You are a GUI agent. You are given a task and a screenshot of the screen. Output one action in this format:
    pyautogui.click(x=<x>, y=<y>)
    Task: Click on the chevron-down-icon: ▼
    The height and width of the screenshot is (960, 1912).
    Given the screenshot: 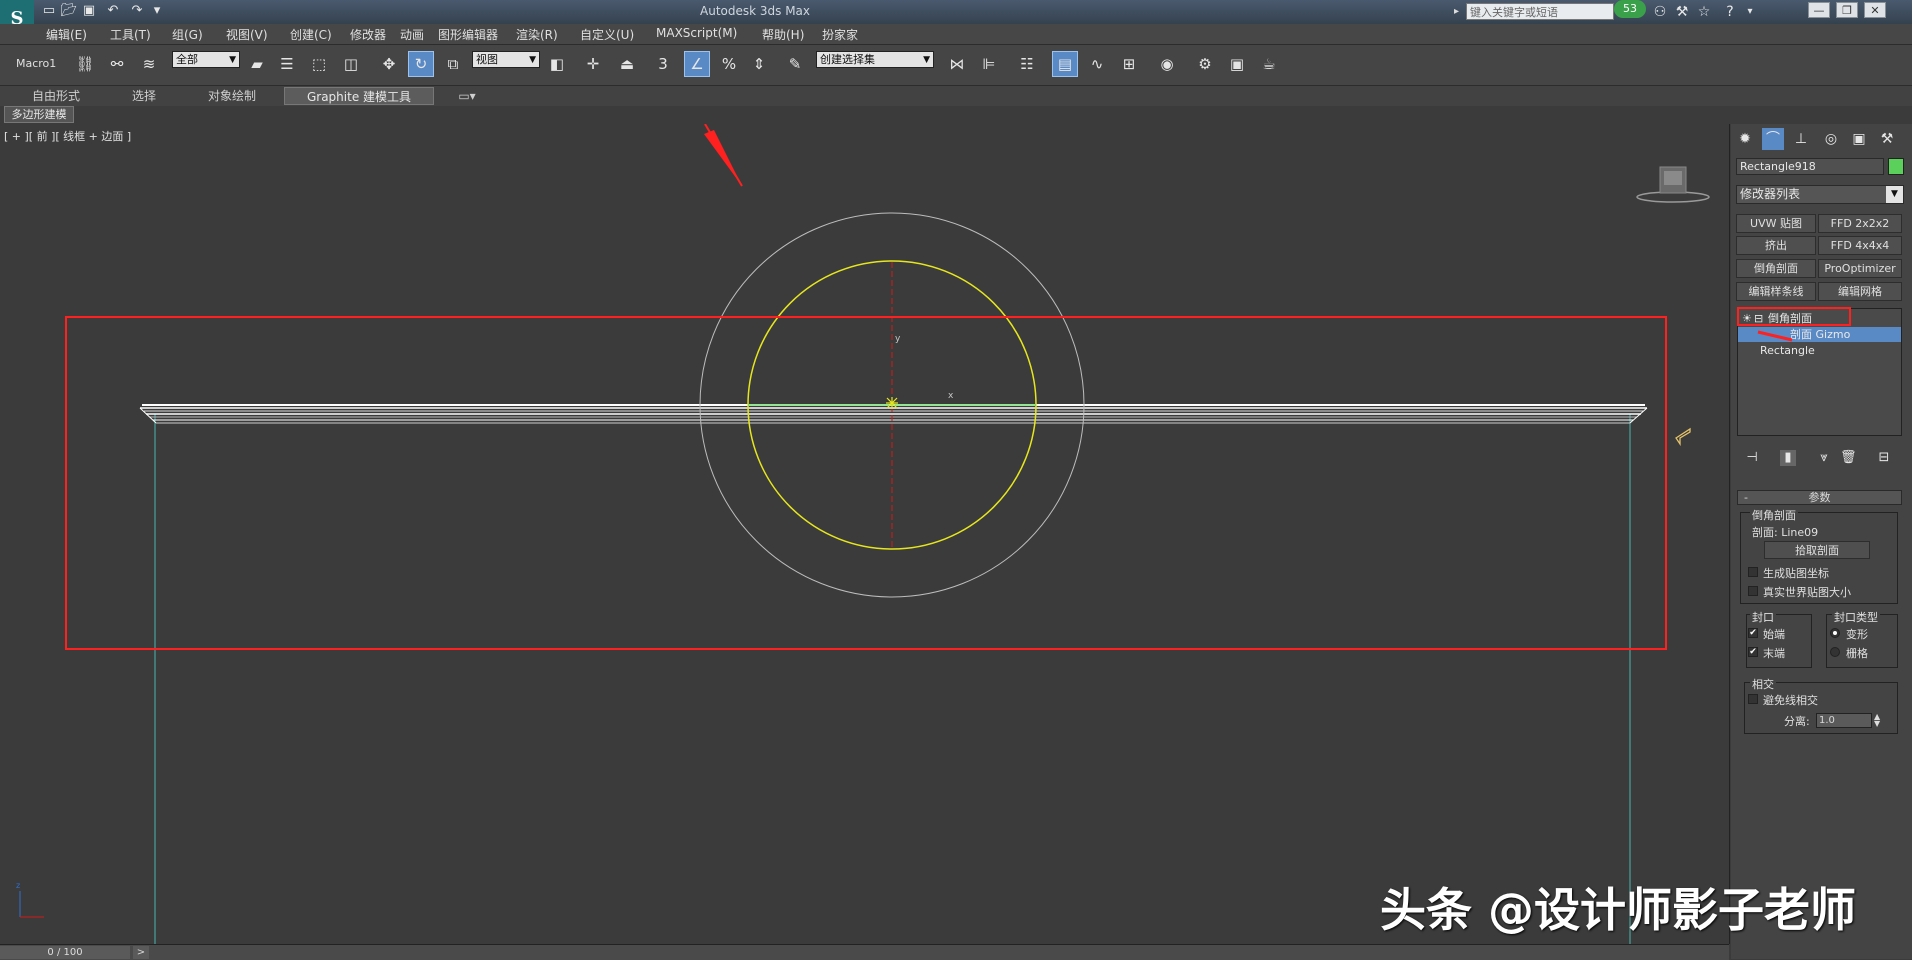 What is the action you would take?
    pyautogui.click(x=1894, y=194)
    